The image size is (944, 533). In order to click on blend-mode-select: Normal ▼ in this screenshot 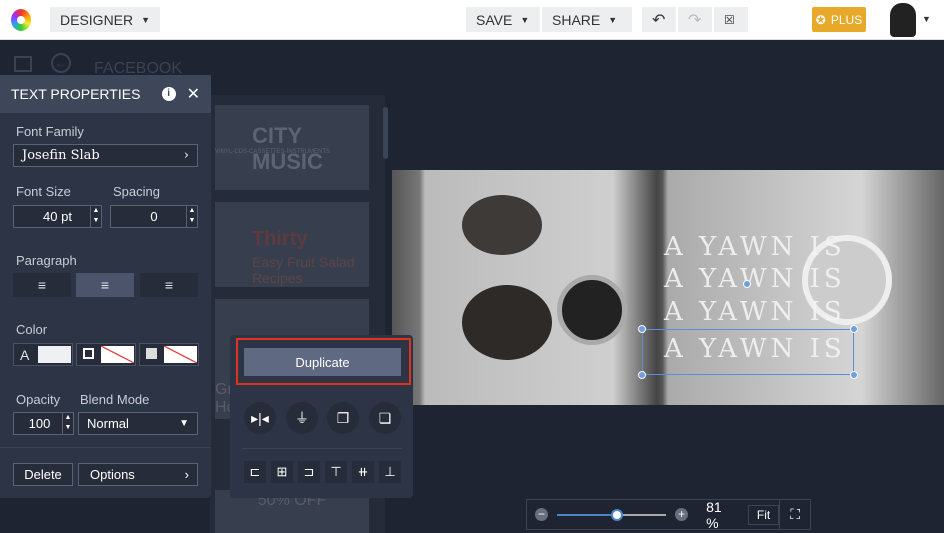, I will do `click(138, 423)`.